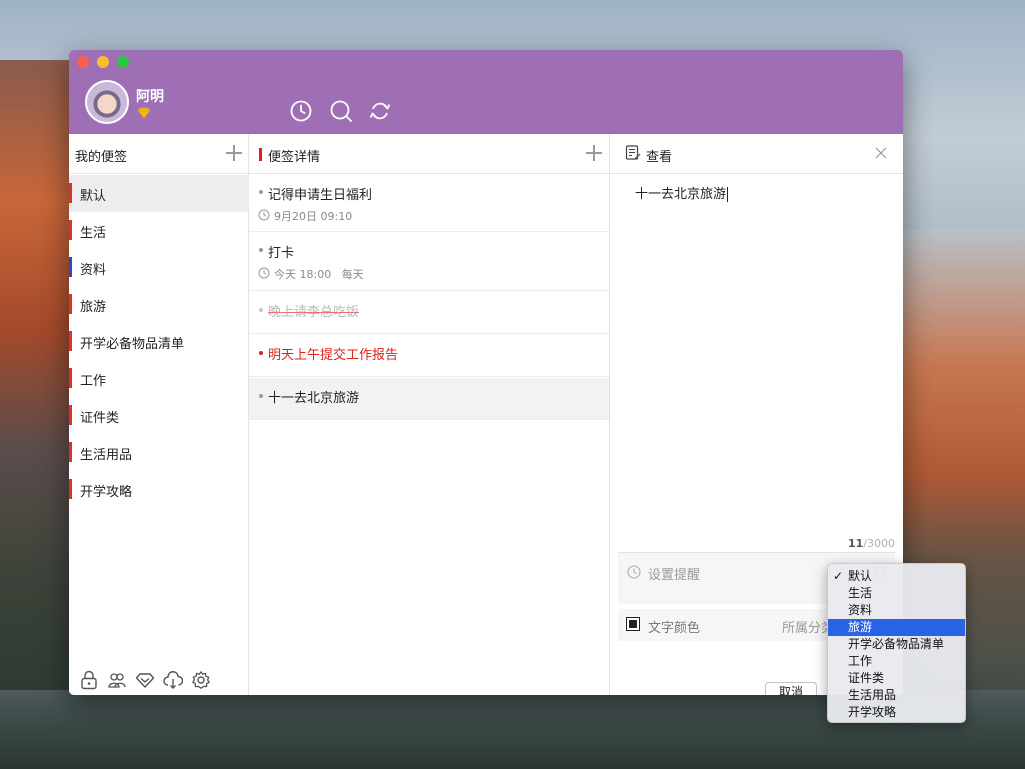 The image size is (1025, 769). What do you see at coordinates (333, 355) in the screenshot?
I see `note-title: 明天上午提交工作报告` at bounding box center [333, 355].